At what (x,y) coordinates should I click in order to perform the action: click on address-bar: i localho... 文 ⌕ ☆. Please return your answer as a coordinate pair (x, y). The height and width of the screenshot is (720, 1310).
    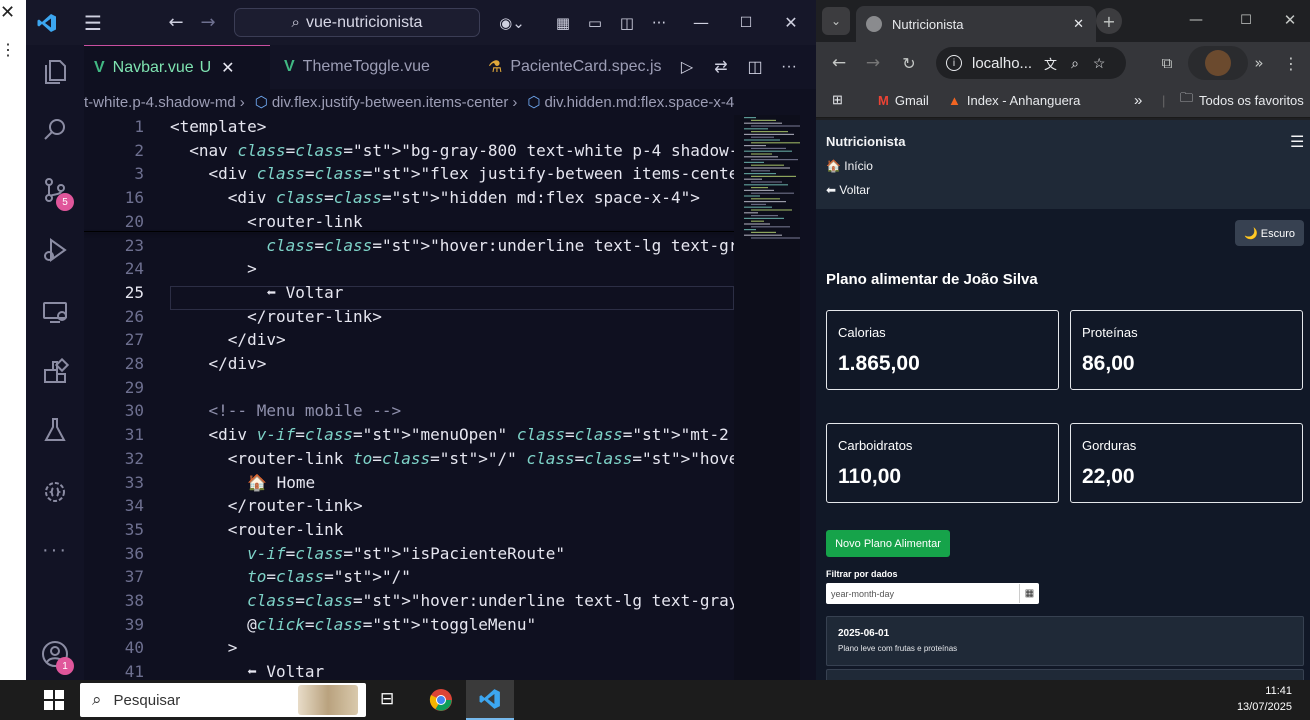
    Looking at the image, I should click on (1031, 63).